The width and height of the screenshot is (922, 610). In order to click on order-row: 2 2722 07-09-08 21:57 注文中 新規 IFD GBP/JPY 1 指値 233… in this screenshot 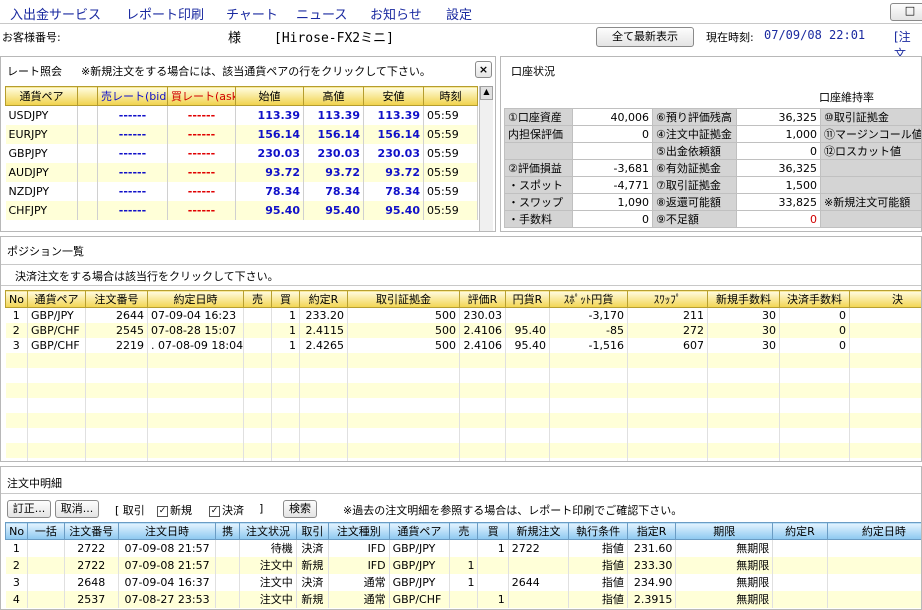, I will do `click(463, 565)`.